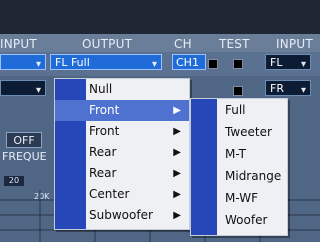  Describe the element at coordinates (23, 88) in the screenshot. I see `input-left-row2-select: ▾` at that location.